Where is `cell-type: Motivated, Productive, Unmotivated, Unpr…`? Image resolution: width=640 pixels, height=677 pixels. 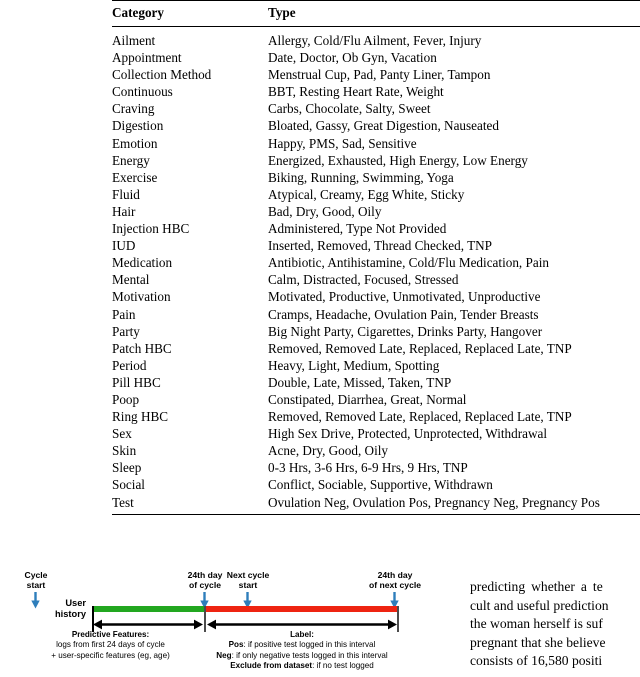
cell-type: Motivated, Productive, Unmotivated, Unpr… is located at coordinates (404, 297).